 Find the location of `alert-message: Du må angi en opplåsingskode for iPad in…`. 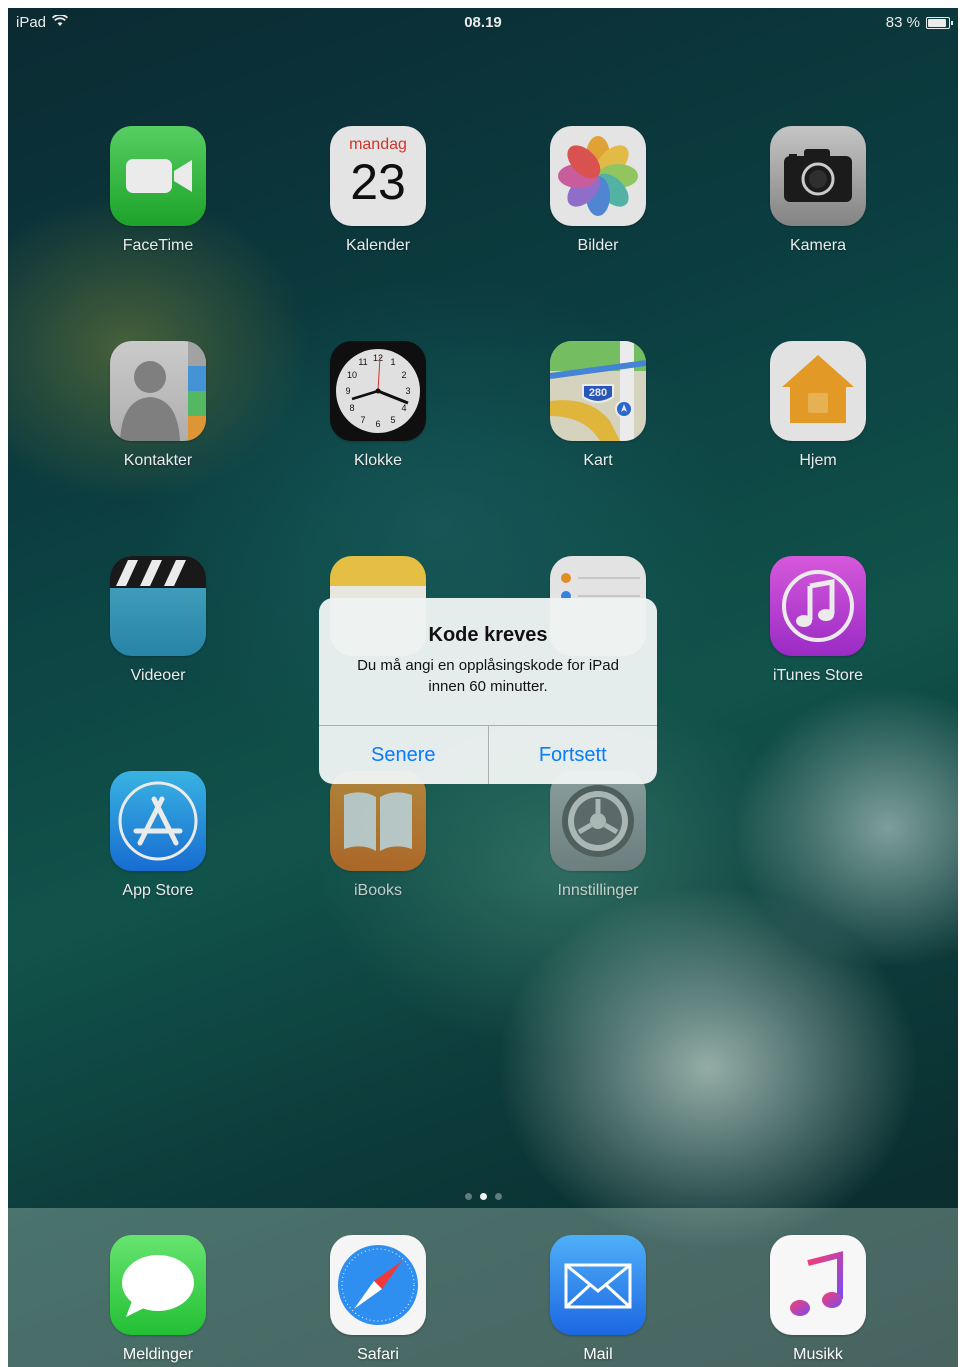

alert-message: Du må angi en opplåsingskode for iPad in… is located at coordinates (488, 676).